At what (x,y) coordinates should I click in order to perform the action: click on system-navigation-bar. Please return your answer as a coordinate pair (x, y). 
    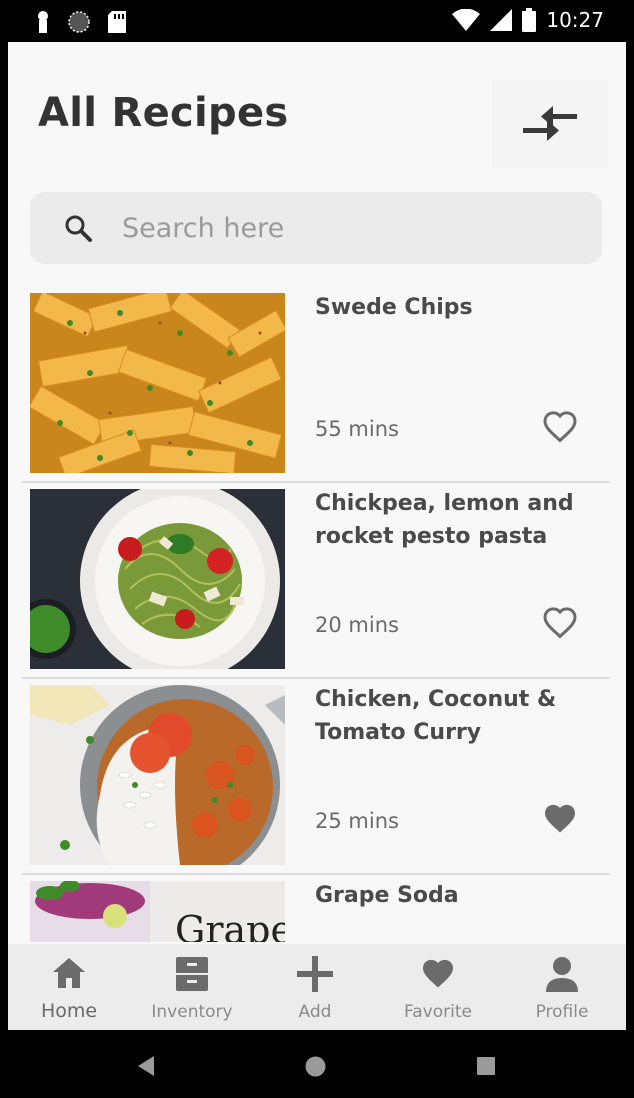
    Looking at the image, I should click on (317, 1064).